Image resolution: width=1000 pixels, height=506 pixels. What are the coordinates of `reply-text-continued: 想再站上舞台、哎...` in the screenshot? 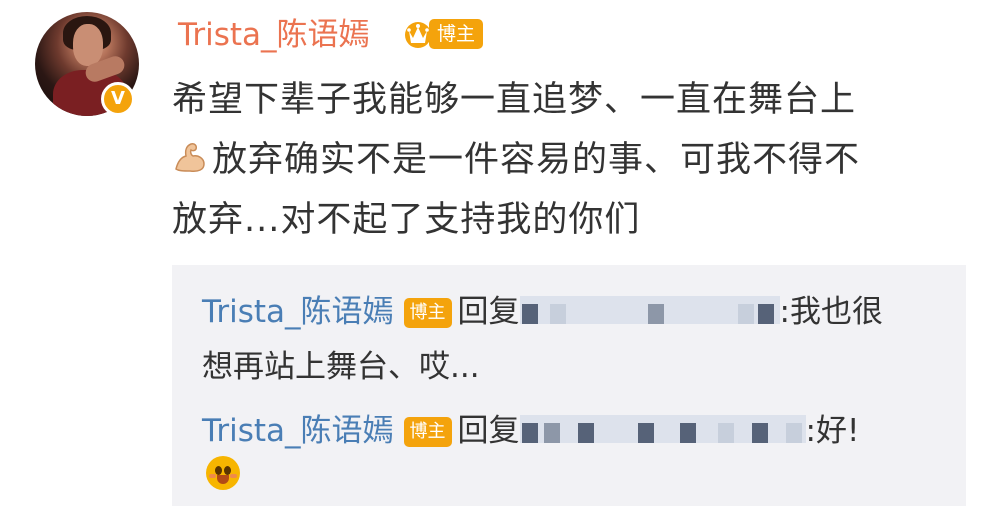 It's located at (341, 367).